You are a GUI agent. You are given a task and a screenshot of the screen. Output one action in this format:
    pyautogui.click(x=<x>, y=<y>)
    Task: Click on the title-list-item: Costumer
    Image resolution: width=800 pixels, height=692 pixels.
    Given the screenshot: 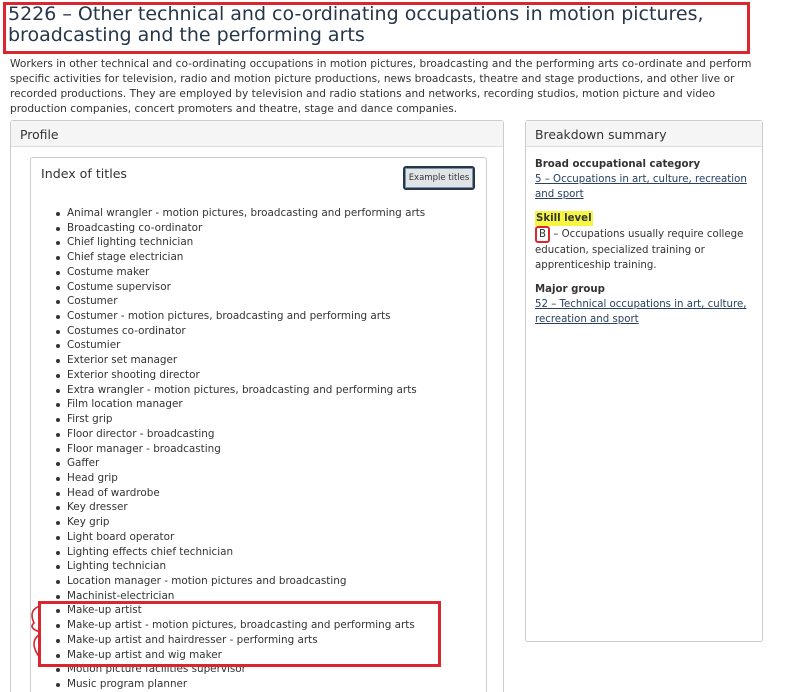 What is the action you would take?
    pyautogui.click(x=240, y=301)
    